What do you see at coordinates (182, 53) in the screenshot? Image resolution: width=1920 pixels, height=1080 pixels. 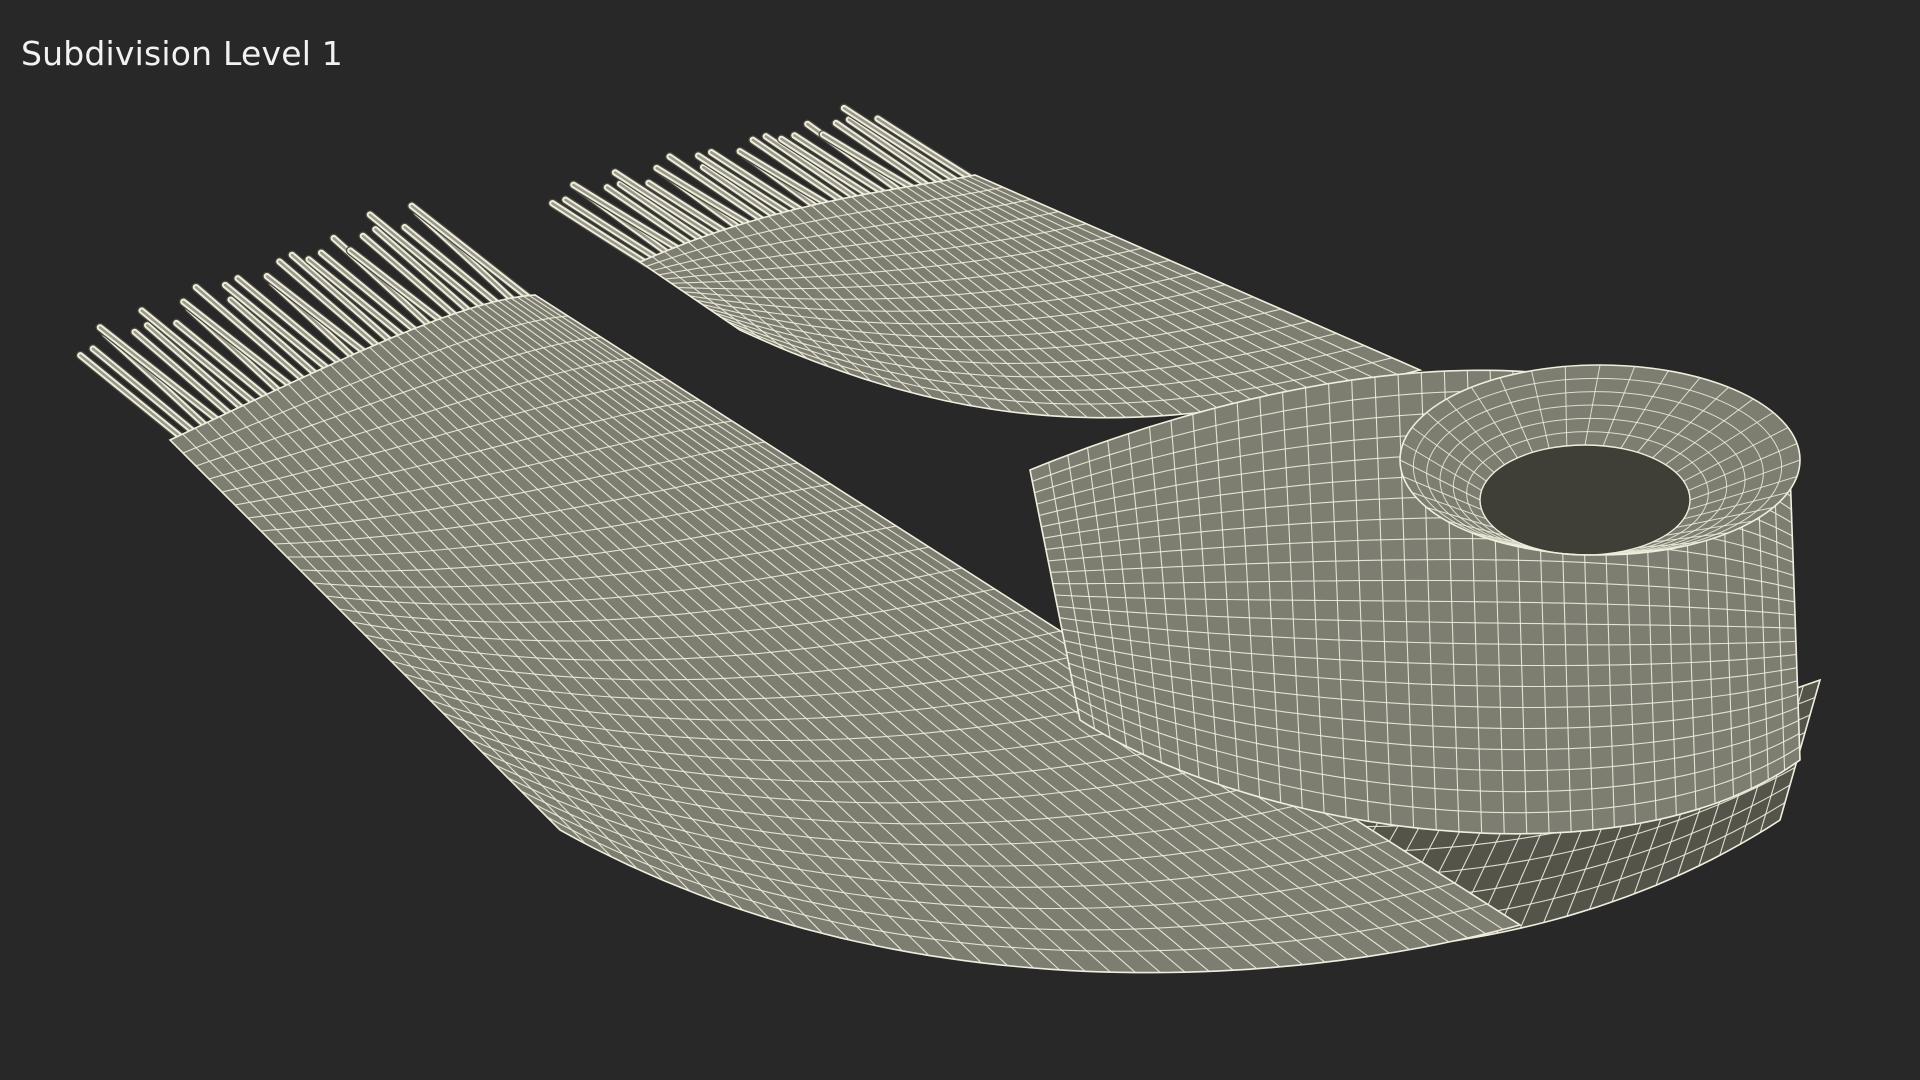 I see `subdivision-level-label: Subdivision Level 1` at bounding box center [182, 53].